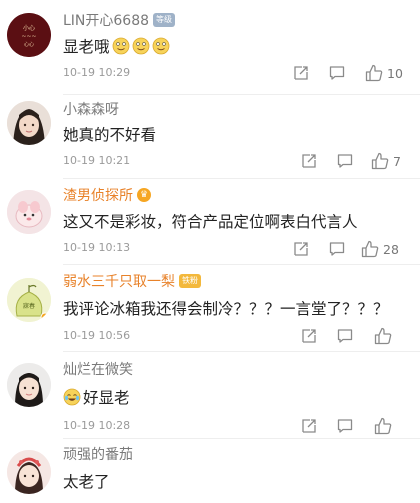 The width and height of the screenshot is (420, 503). I want to click on comment-text: 显老哦, so click(116, 46).